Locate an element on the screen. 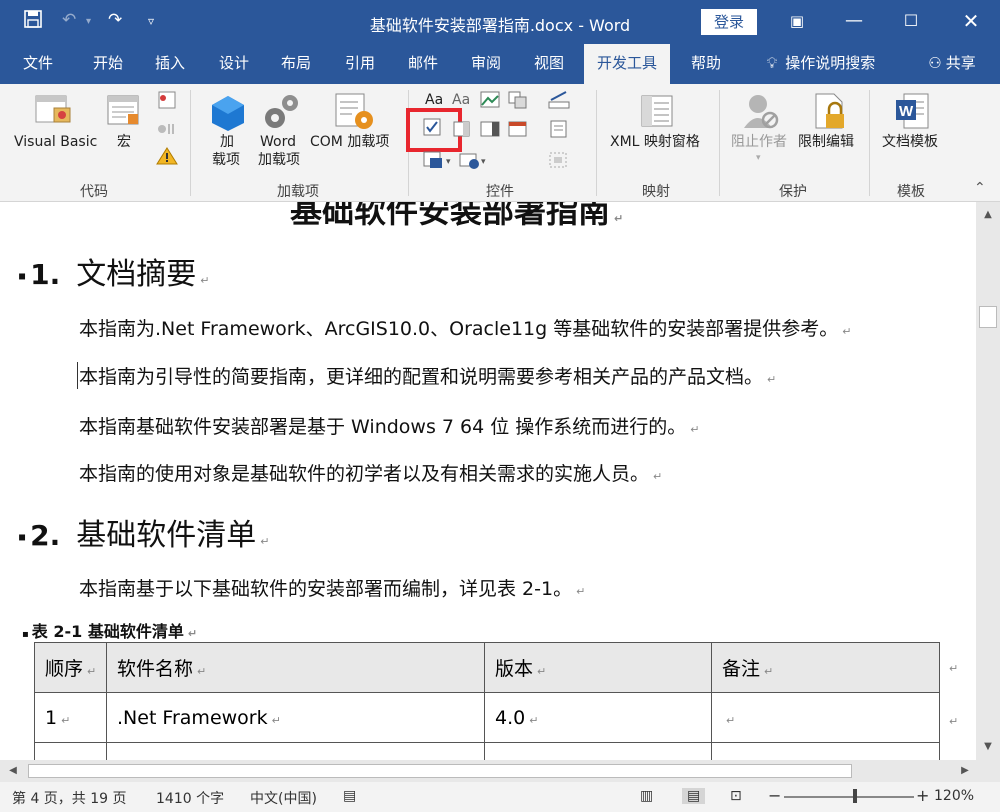  macro-status-icon: ▤ is located at coordinates (349, 796).